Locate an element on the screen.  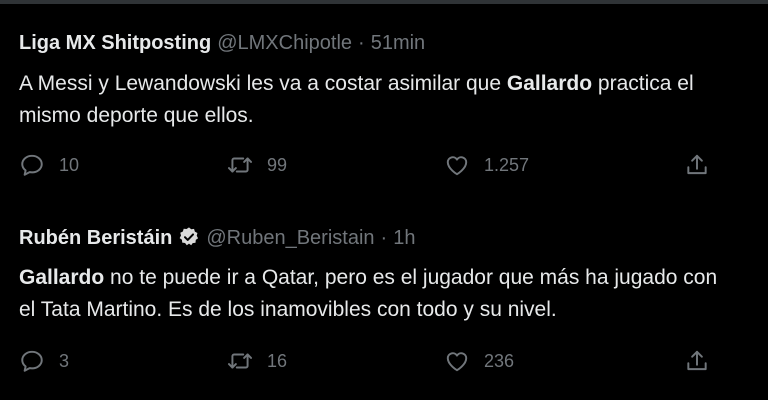
tweet-header: Liga MX Shitposting @LMXChipotle · 51min is located at coordinates (222, 43).